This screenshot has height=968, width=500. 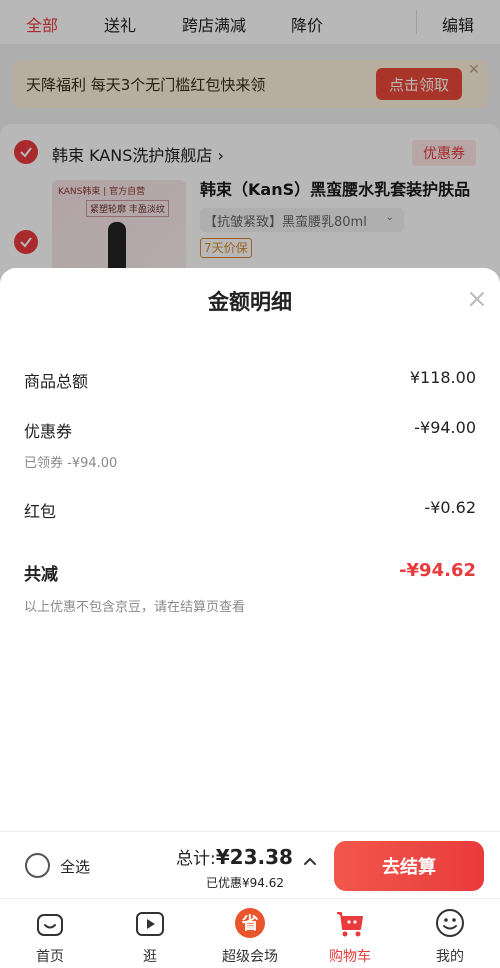 What do you see at coordinates (50, 957) in the screenshot?
I see `nav-home-label: 首页` at bounding box center [50, 957].